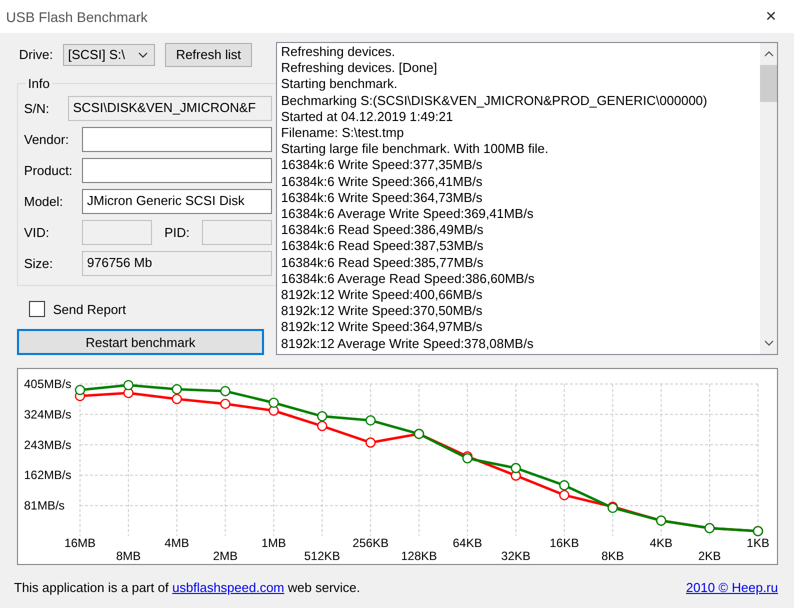  What do you see at coordinates (612, 556) in the screenshot?
I see `x-axis-label: 8KB` at bounding box center [612, 556].